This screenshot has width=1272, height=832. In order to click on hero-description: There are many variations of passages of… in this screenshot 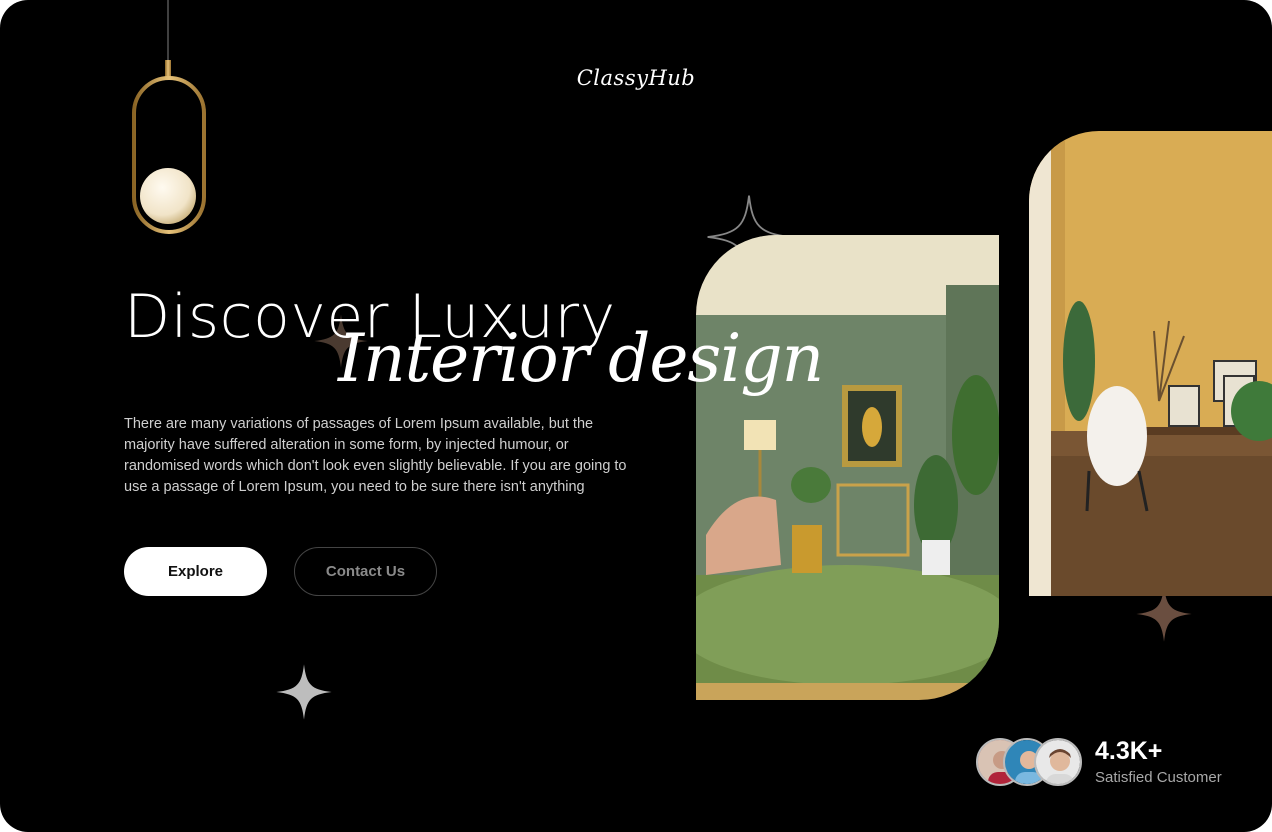, I will do `click(375, 455)`.